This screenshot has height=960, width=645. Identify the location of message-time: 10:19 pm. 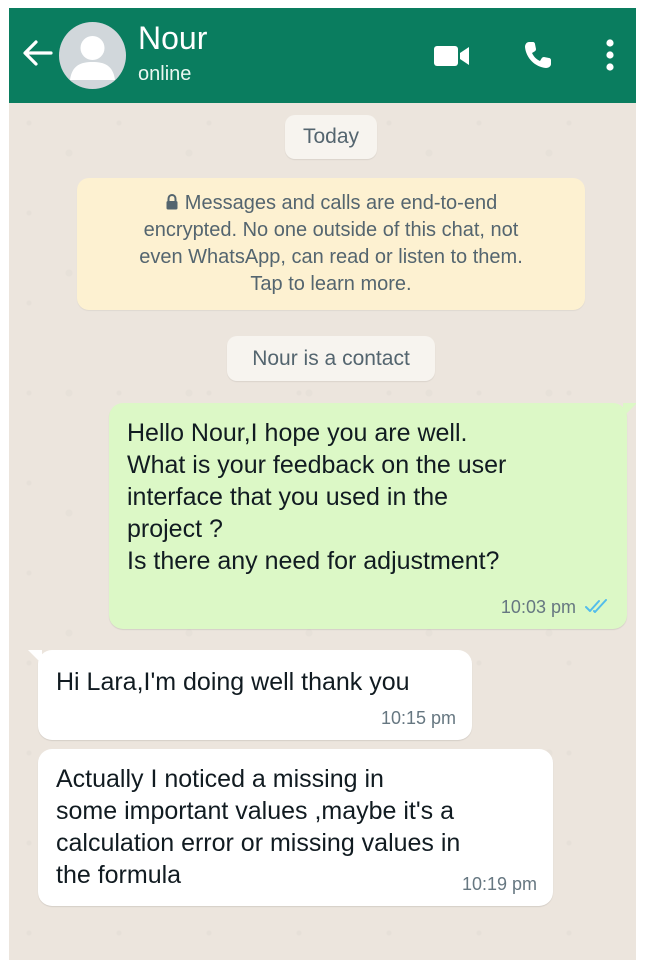
(499, 884).